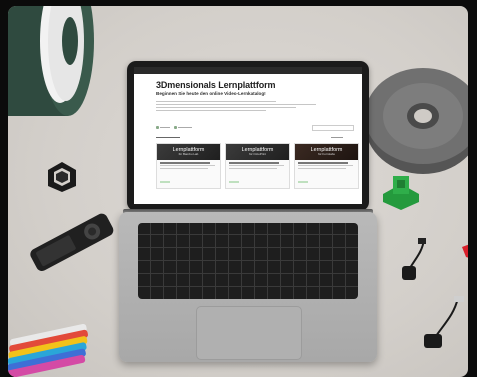  Describe the element at coordinates (444, 322) in the screenshot. I see `thermistor-cable` at that location.